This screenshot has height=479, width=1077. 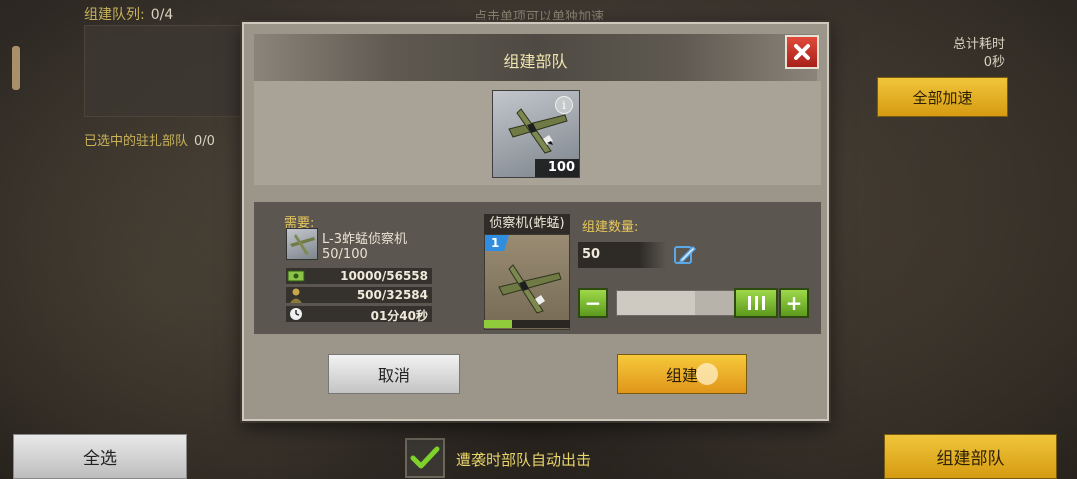 What do you see at coordinates (536, 134) in the screenshot?
I see `unit-card: i 100` at bounding box center [536, 134].